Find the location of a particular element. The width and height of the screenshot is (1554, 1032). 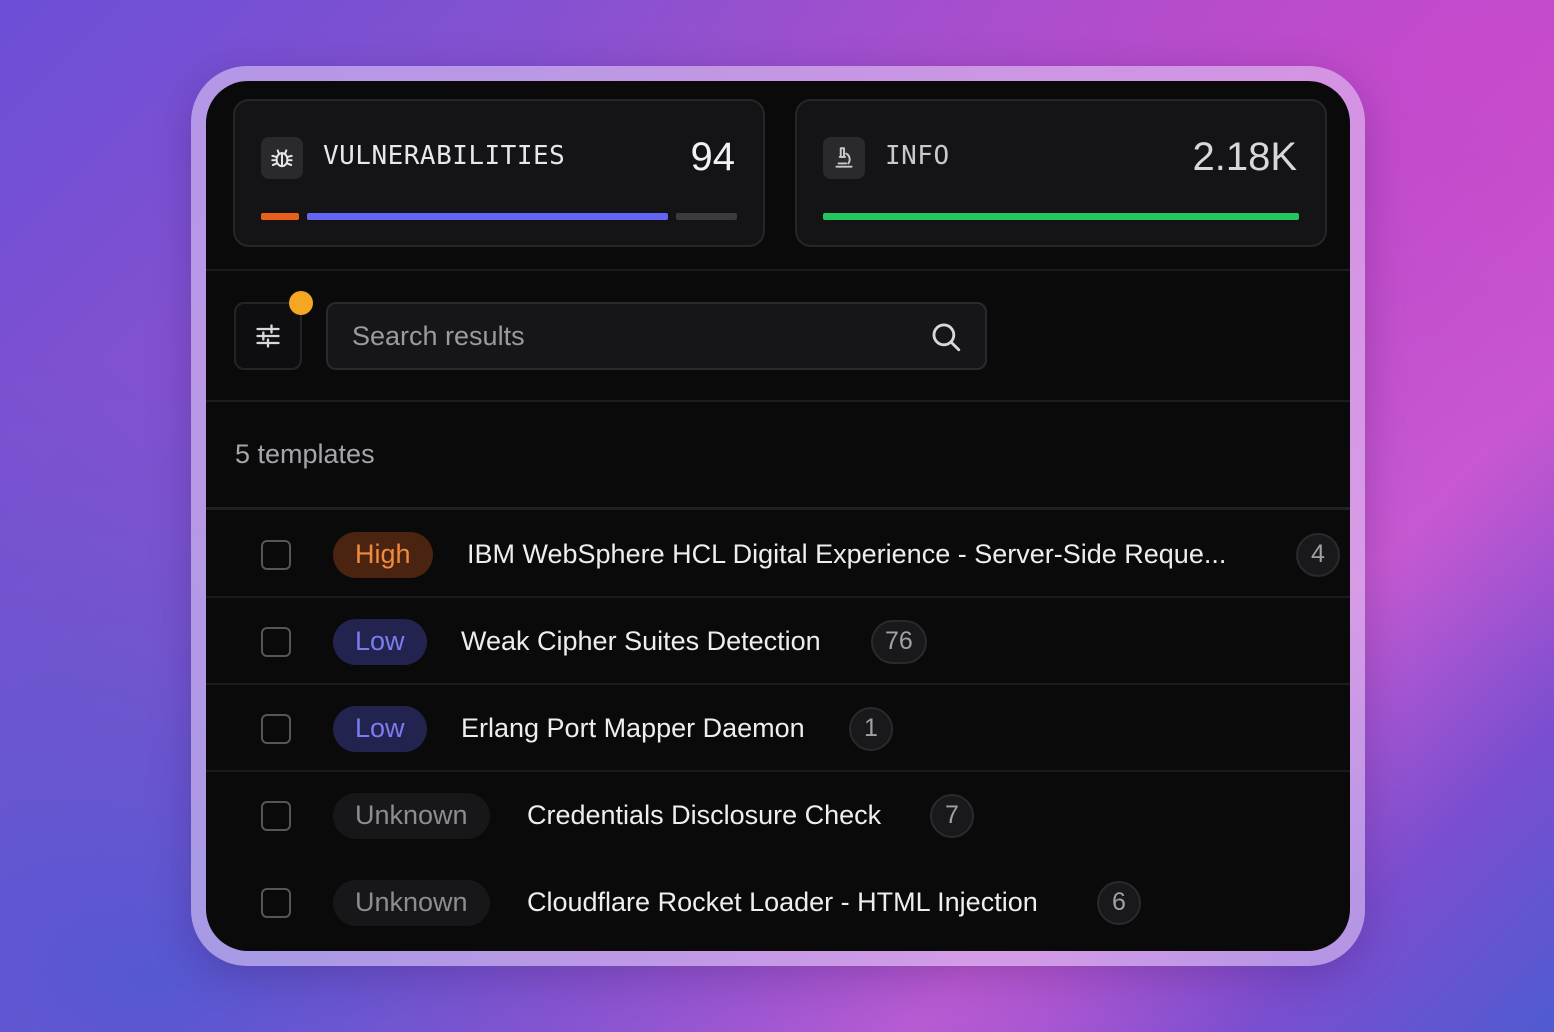

filter-button is located at coordinates (268, 336).